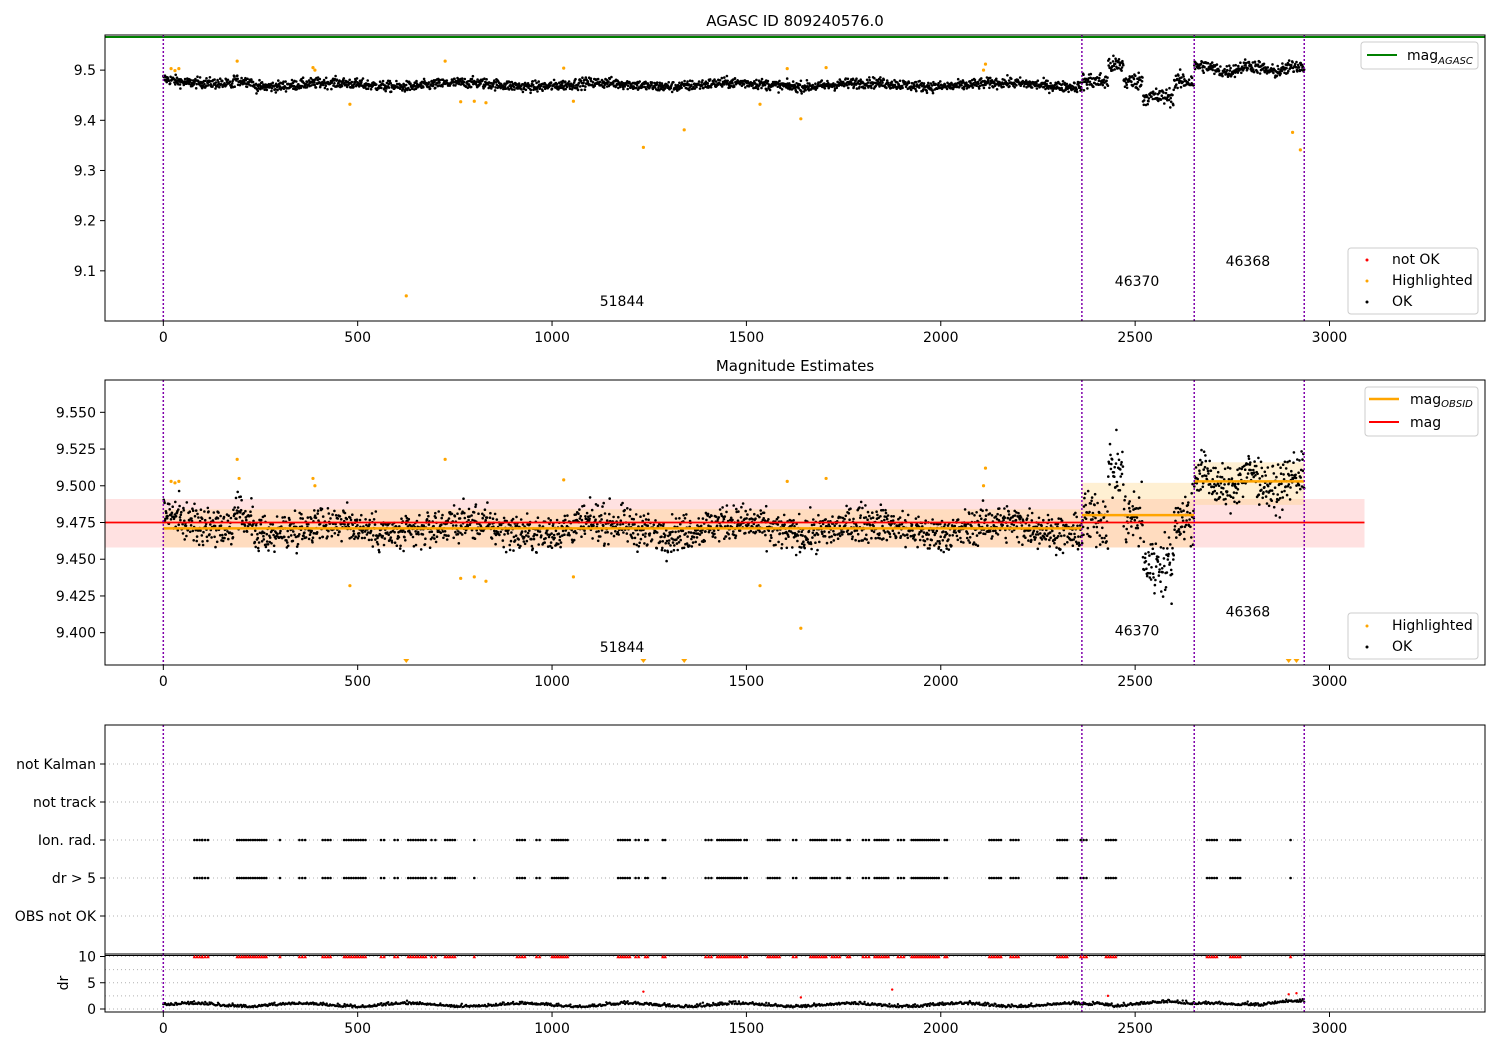 This screenshot has height=1050, width=1500. Describe the element at coordinates (1402, 302) in the screenshot. I see `legend-ok-label: OK` at that location.